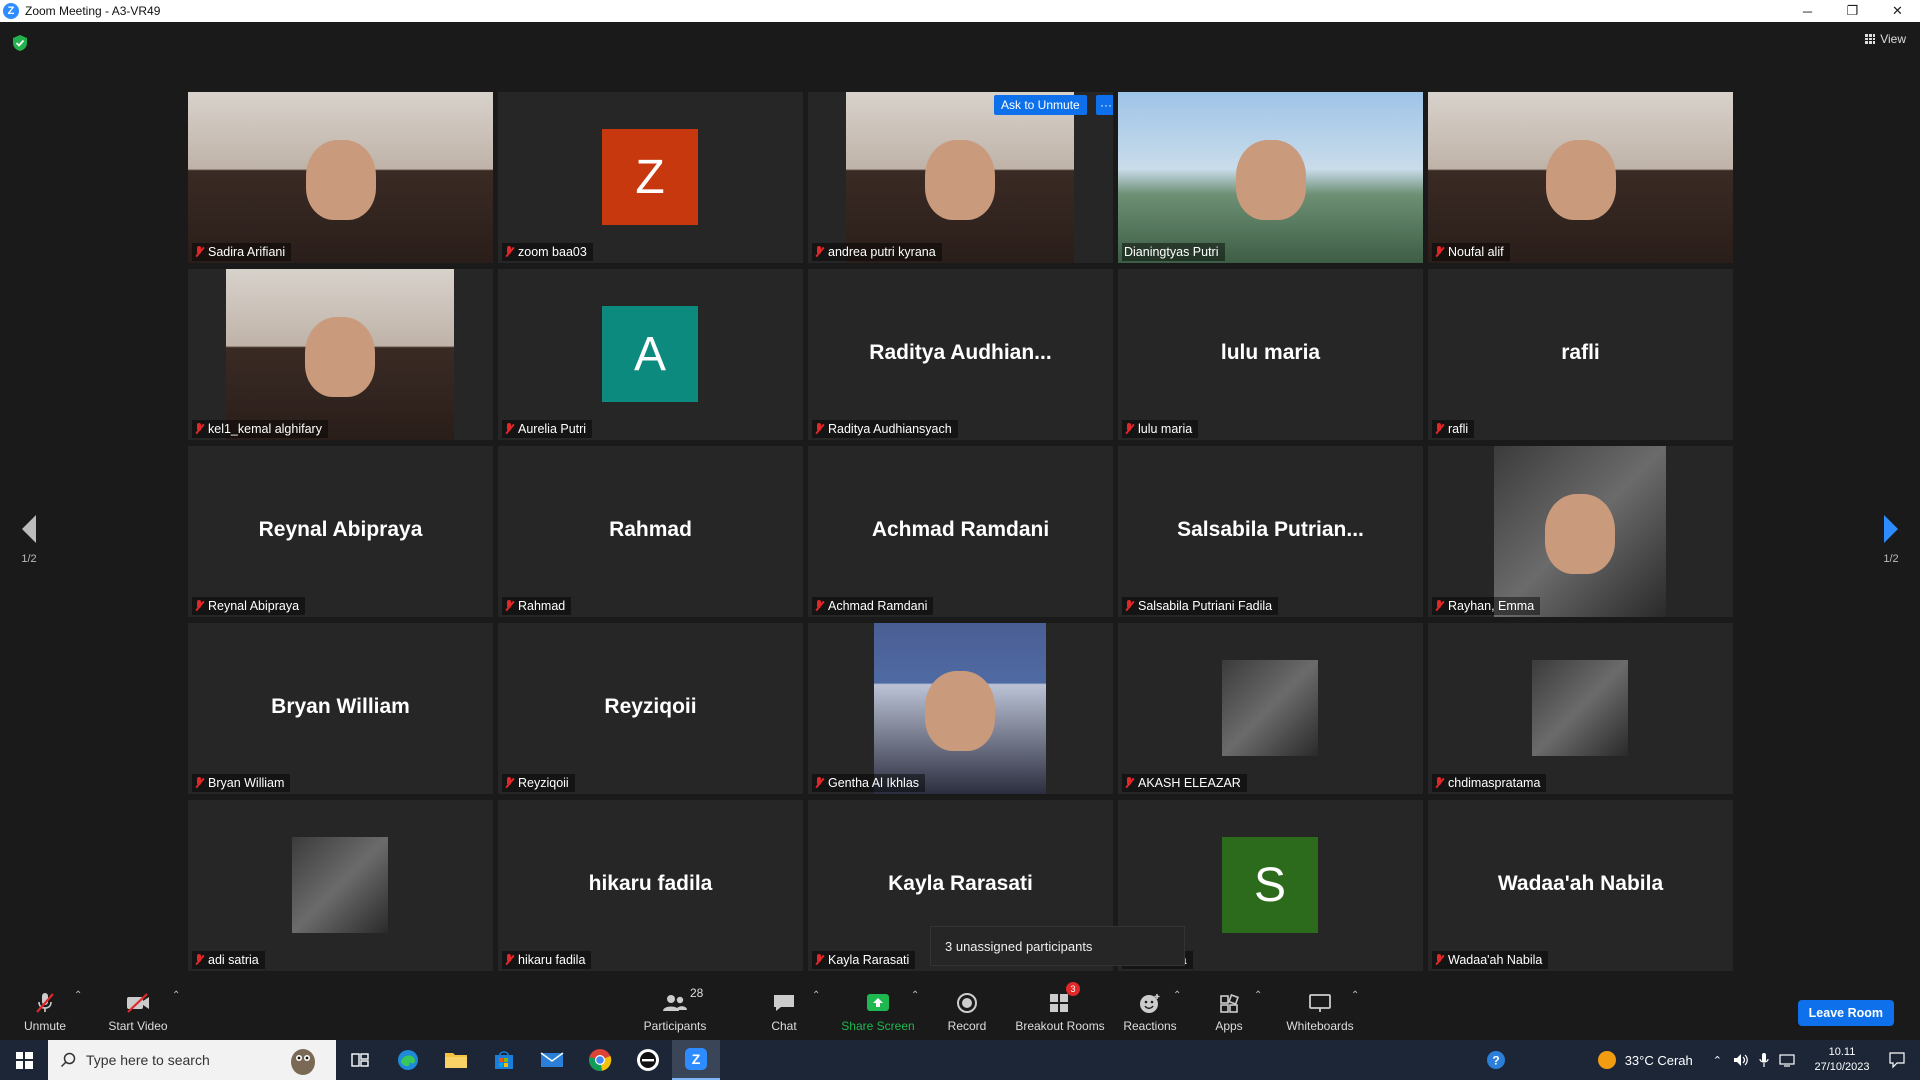  I want to click on apps-button: Apps, so click(1229, 1009).